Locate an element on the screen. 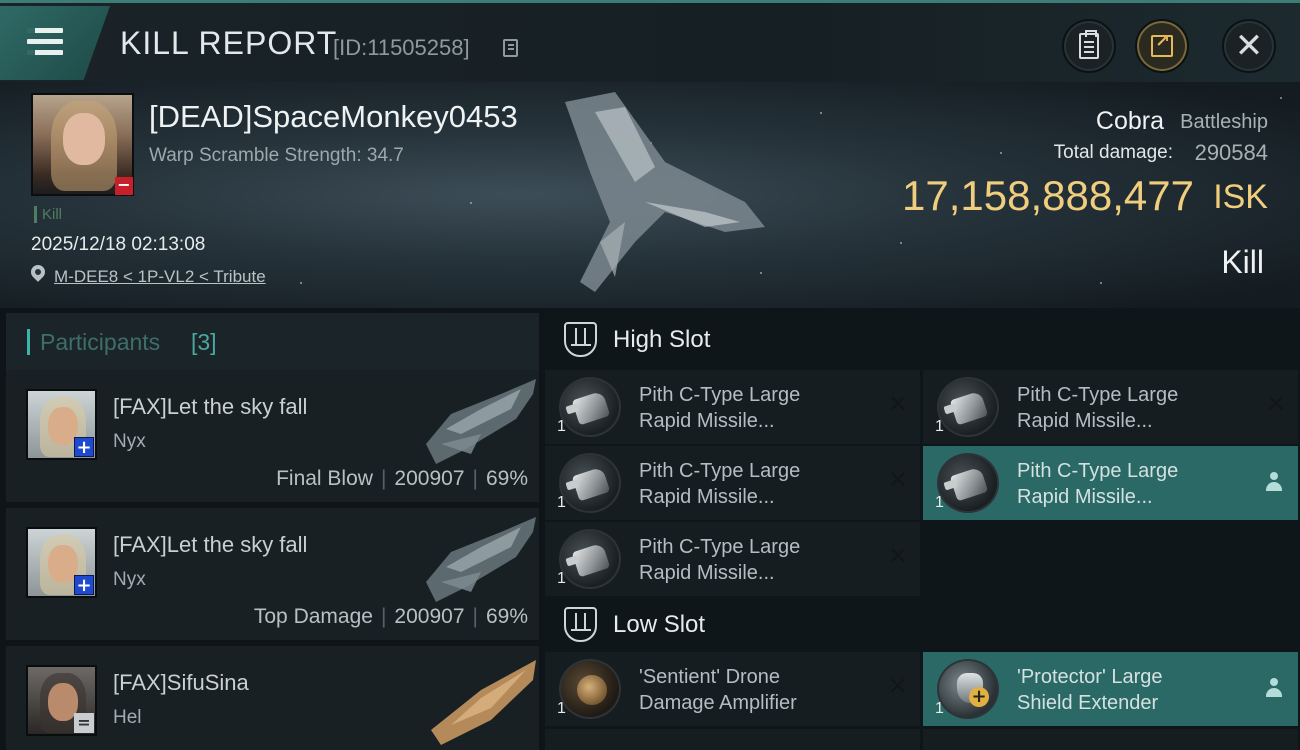  result-label: Kill is located at coordinates (1242, 262).